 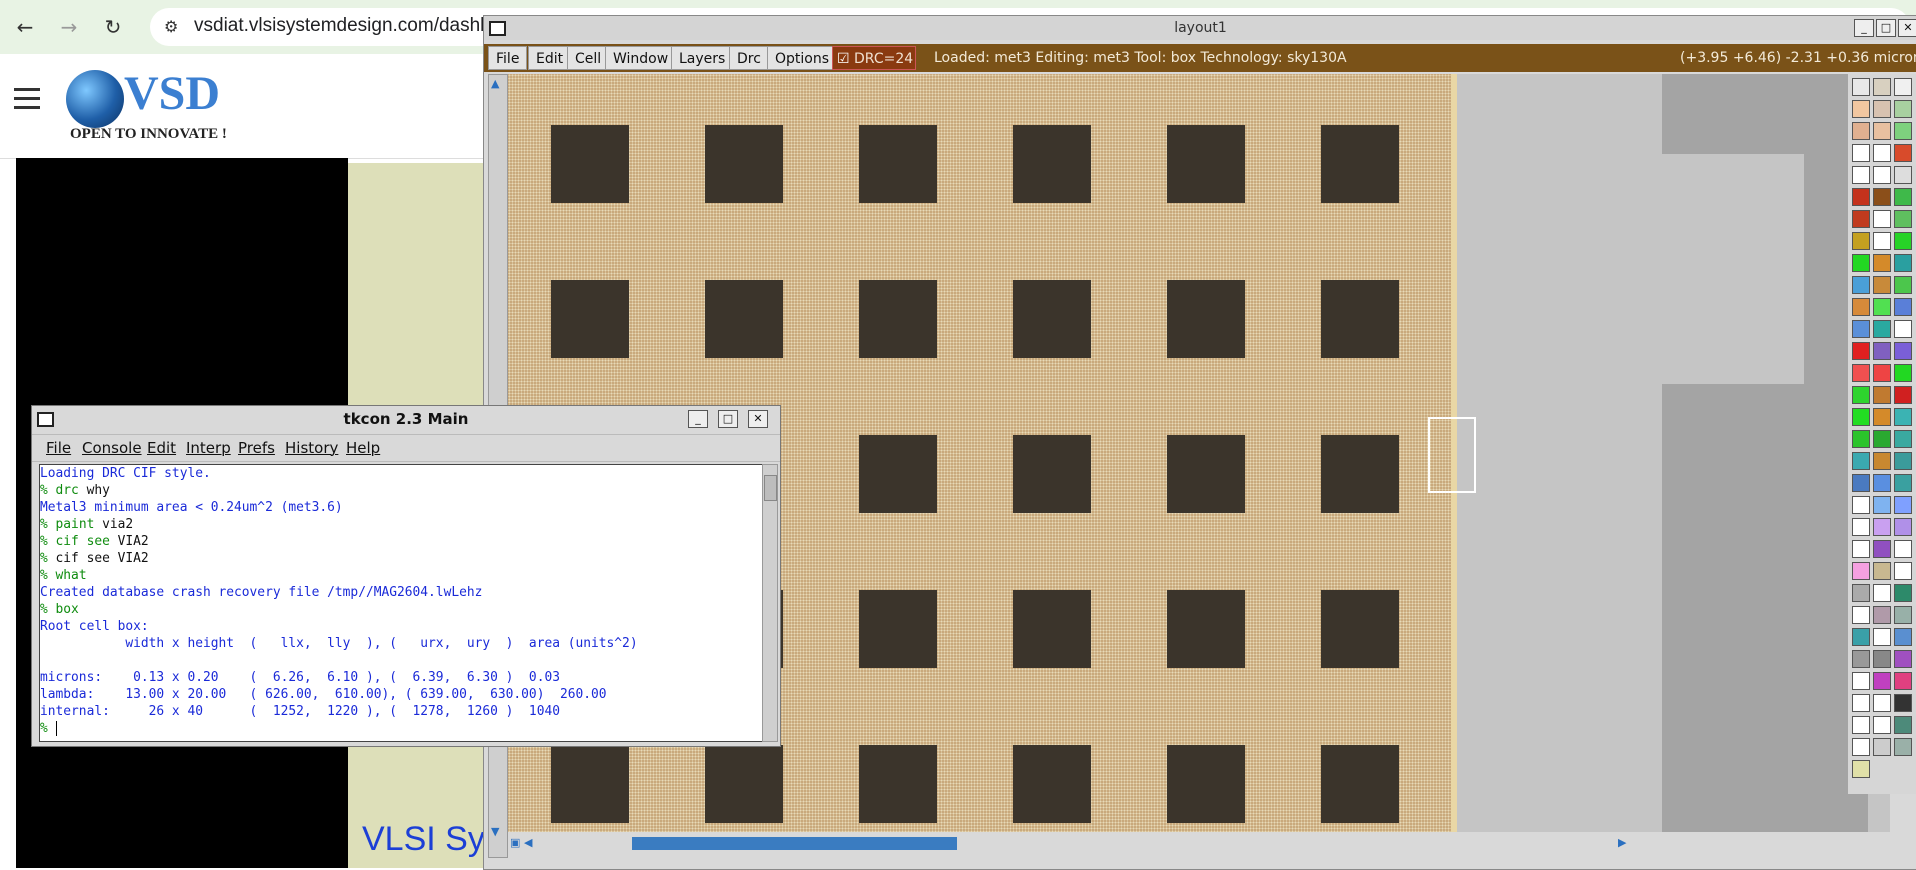 I want to click on tk-scroll-thumb, so click(x=770, y=488).